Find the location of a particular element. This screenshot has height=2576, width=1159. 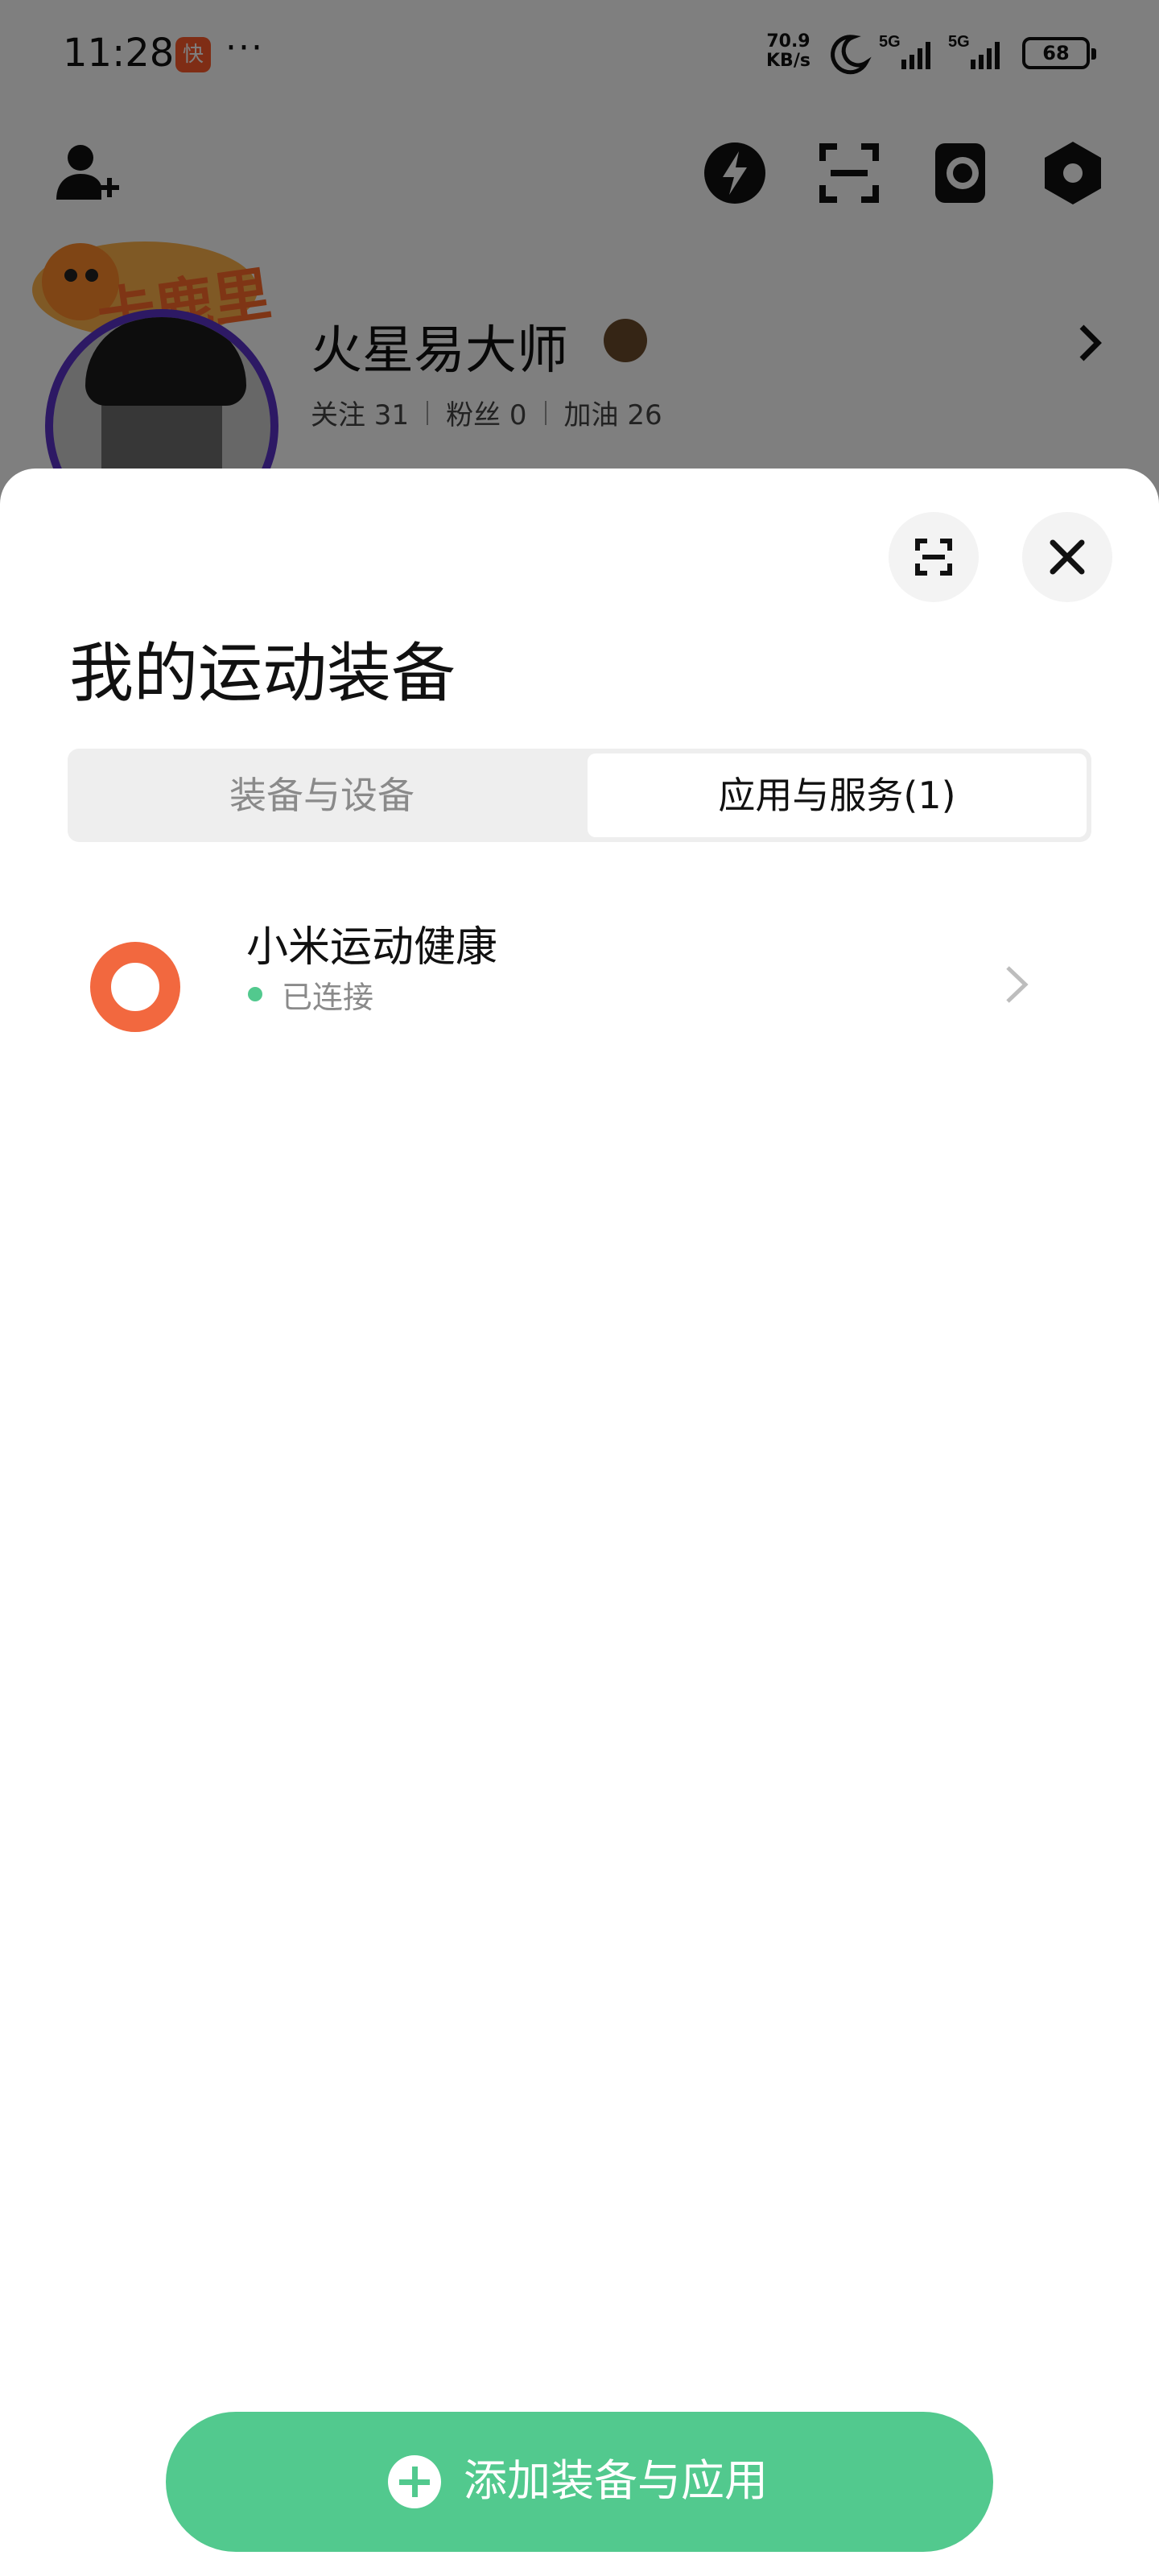

scan-icon is located at coordinates (933, 557).